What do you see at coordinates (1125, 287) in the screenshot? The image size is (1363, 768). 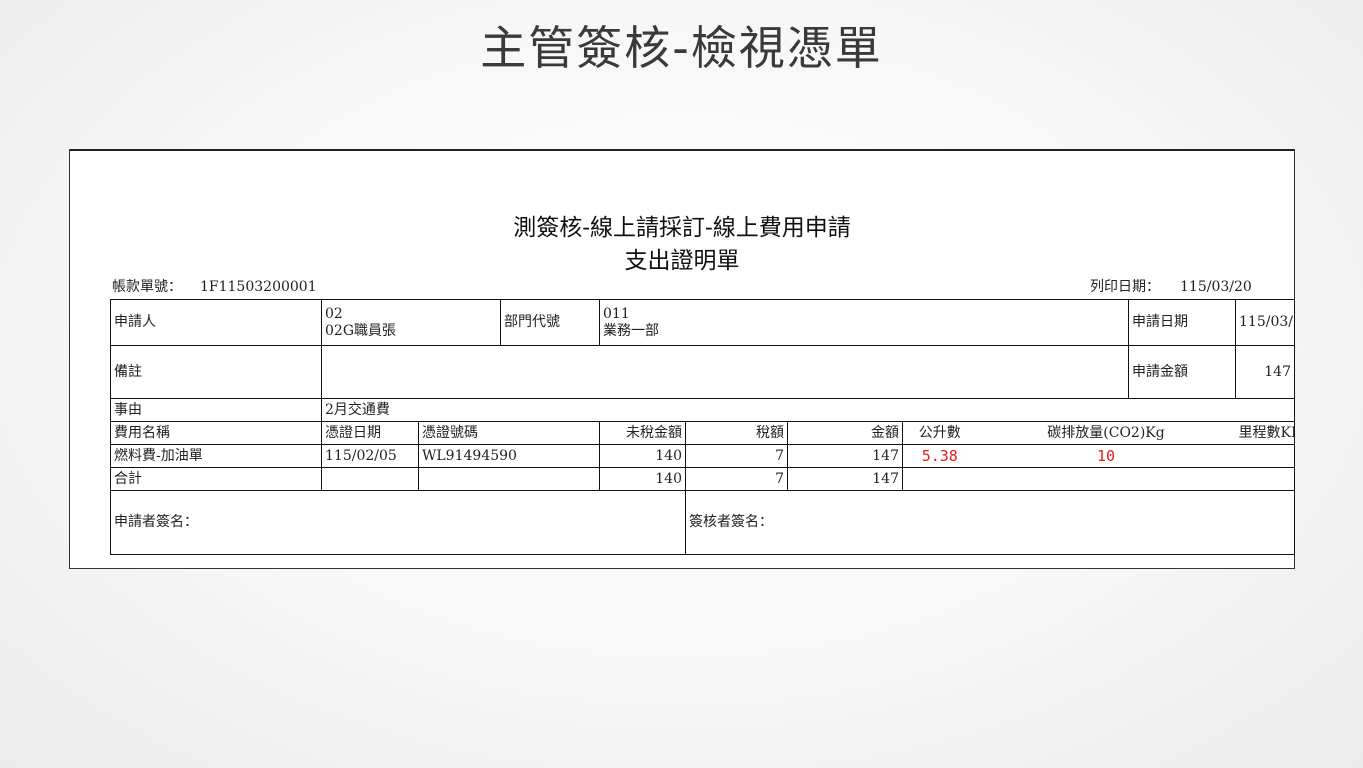 I see `print-date-label: 列印日期：` at bounding box center [1125, 287].